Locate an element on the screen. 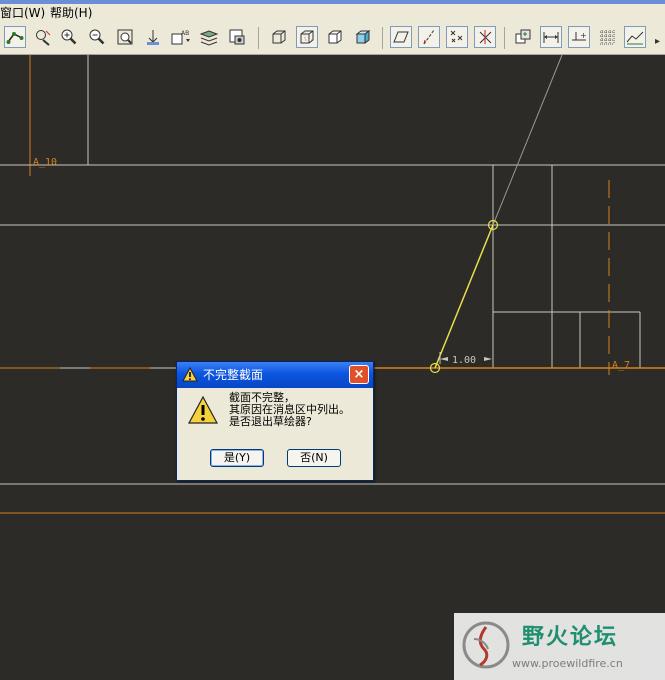  no-hidden-icon is located at coordinates (335, 37).